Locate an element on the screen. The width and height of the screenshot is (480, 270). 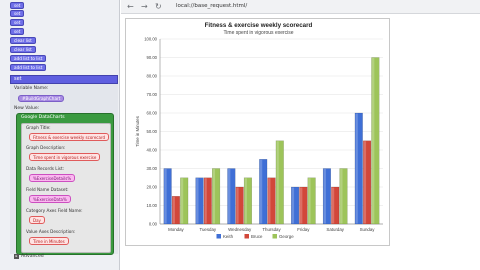
y-tick-label: 40.00 is located at coordinates (152, 150).